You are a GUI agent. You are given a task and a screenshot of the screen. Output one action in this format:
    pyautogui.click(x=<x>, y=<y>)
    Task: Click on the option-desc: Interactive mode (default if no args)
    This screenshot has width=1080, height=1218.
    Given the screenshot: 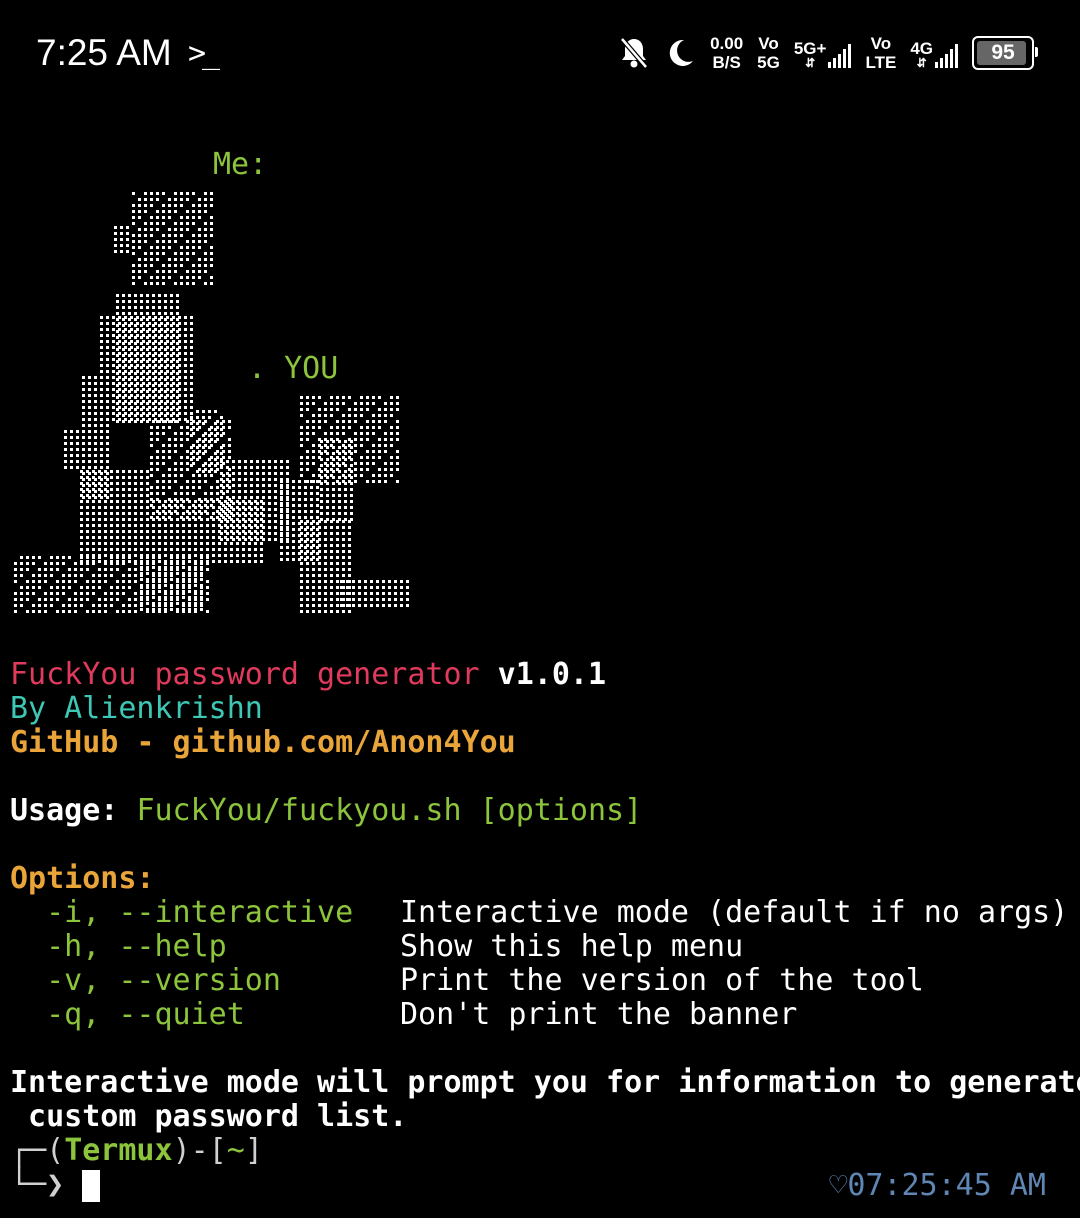 What is the action you would take?
    pyautogui.click(x=734, y=912)
    